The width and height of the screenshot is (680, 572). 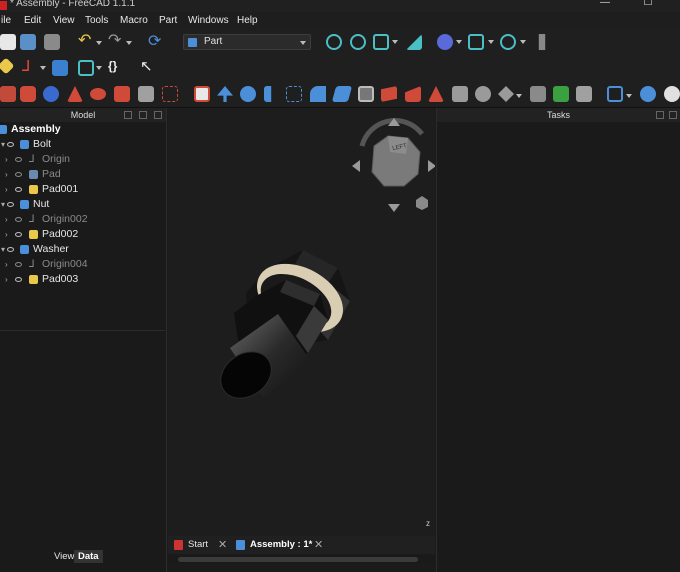 What do you see at coordinates (8, 42) in the screenshot?
I see `new-document-icon` at bounding box center [8, 42].